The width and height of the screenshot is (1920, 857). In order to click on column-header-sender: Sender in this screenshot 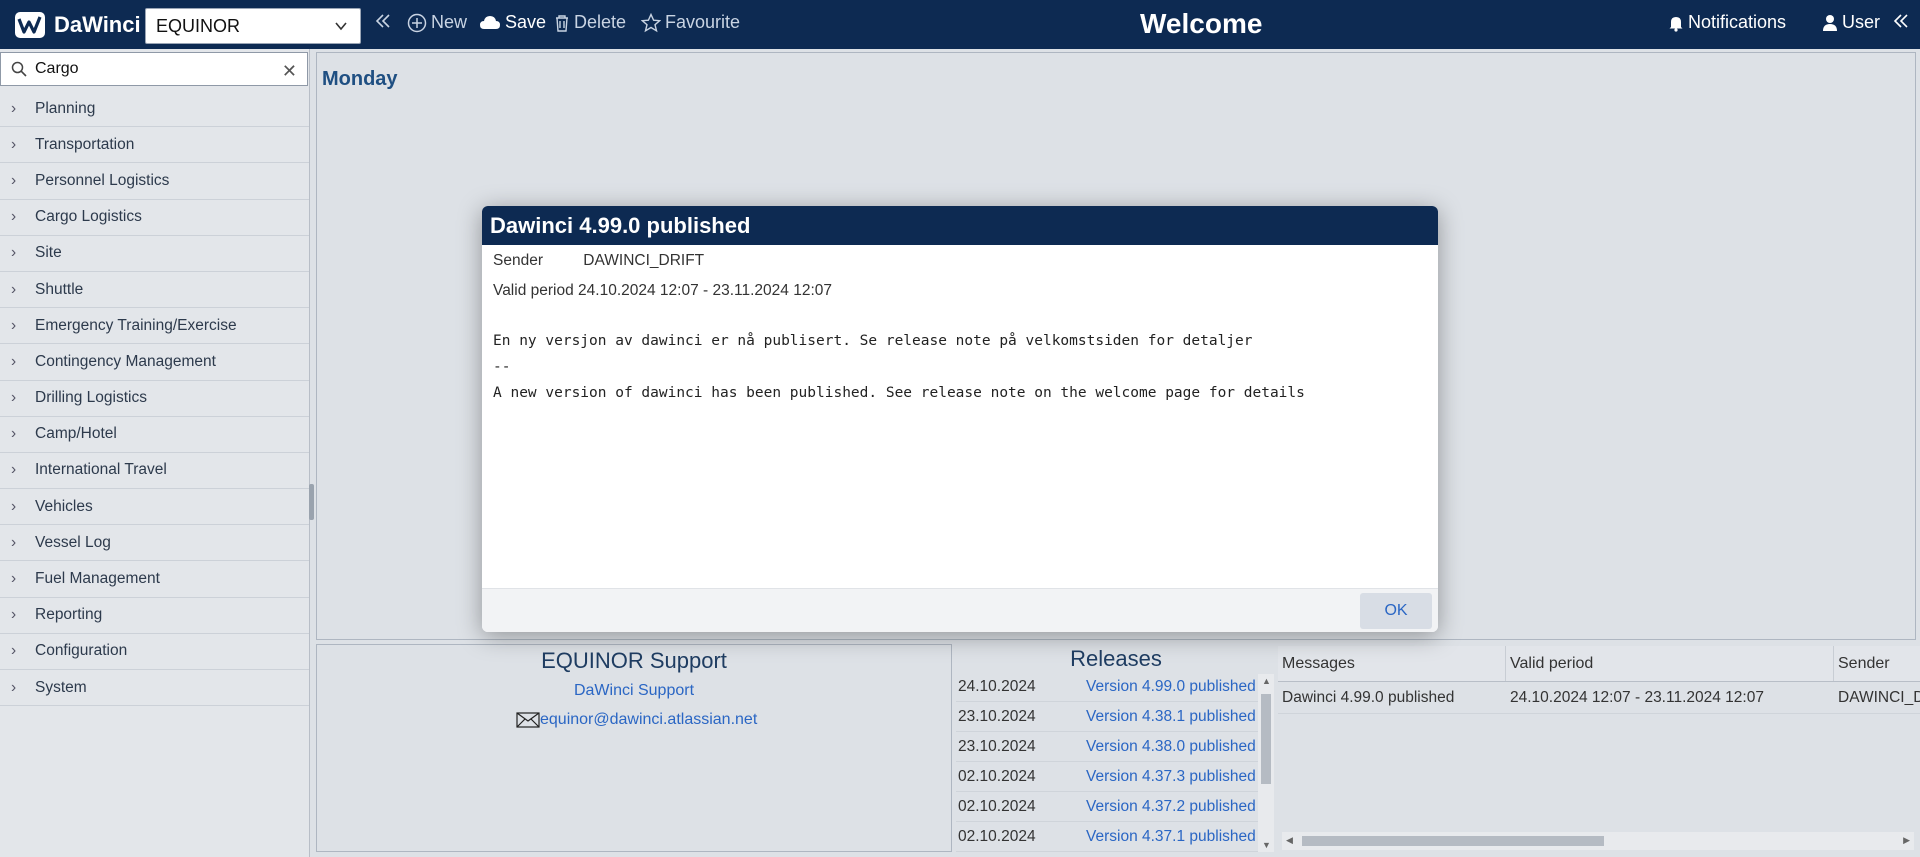, I will do `click(1877, 663)`.